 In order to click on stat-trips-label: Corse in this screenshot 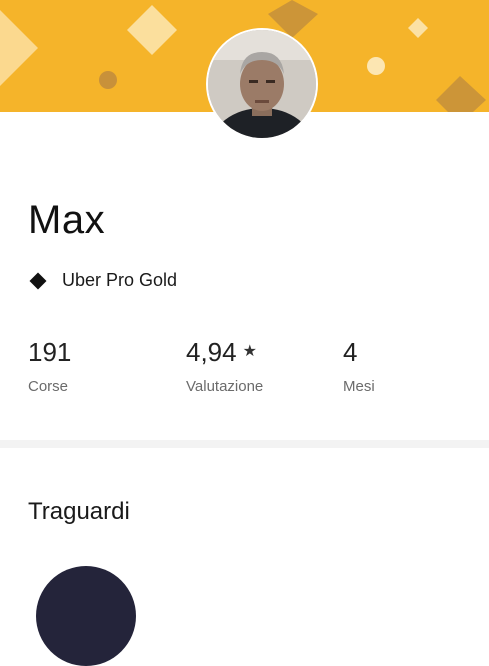, I will do `click(48, 386)`.